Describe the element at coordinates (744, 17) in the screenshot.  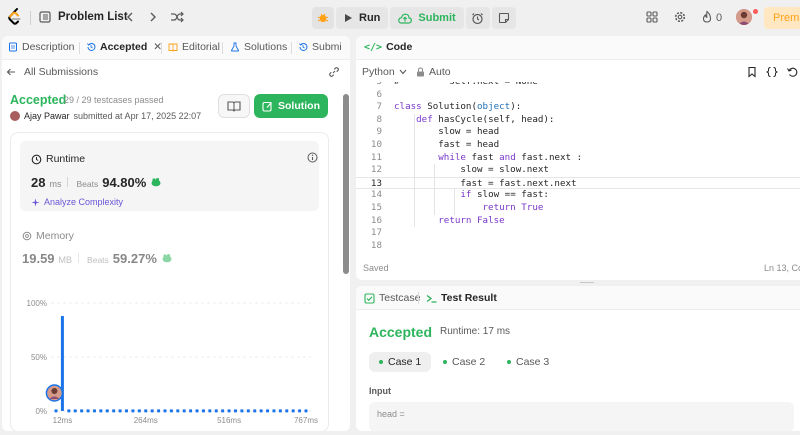
I see `user-avatar` at that location.